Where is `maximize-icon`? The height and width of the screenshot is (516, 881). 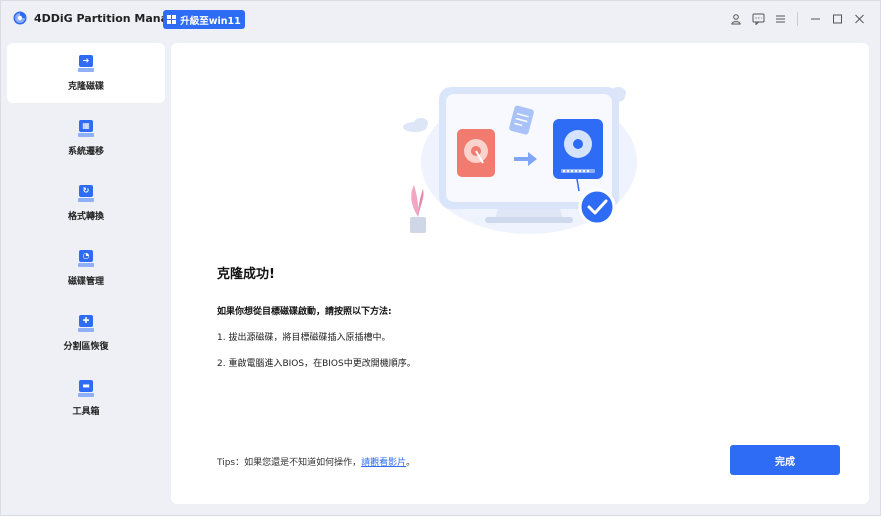 maximize-icon is located at coordinates (837, 19).